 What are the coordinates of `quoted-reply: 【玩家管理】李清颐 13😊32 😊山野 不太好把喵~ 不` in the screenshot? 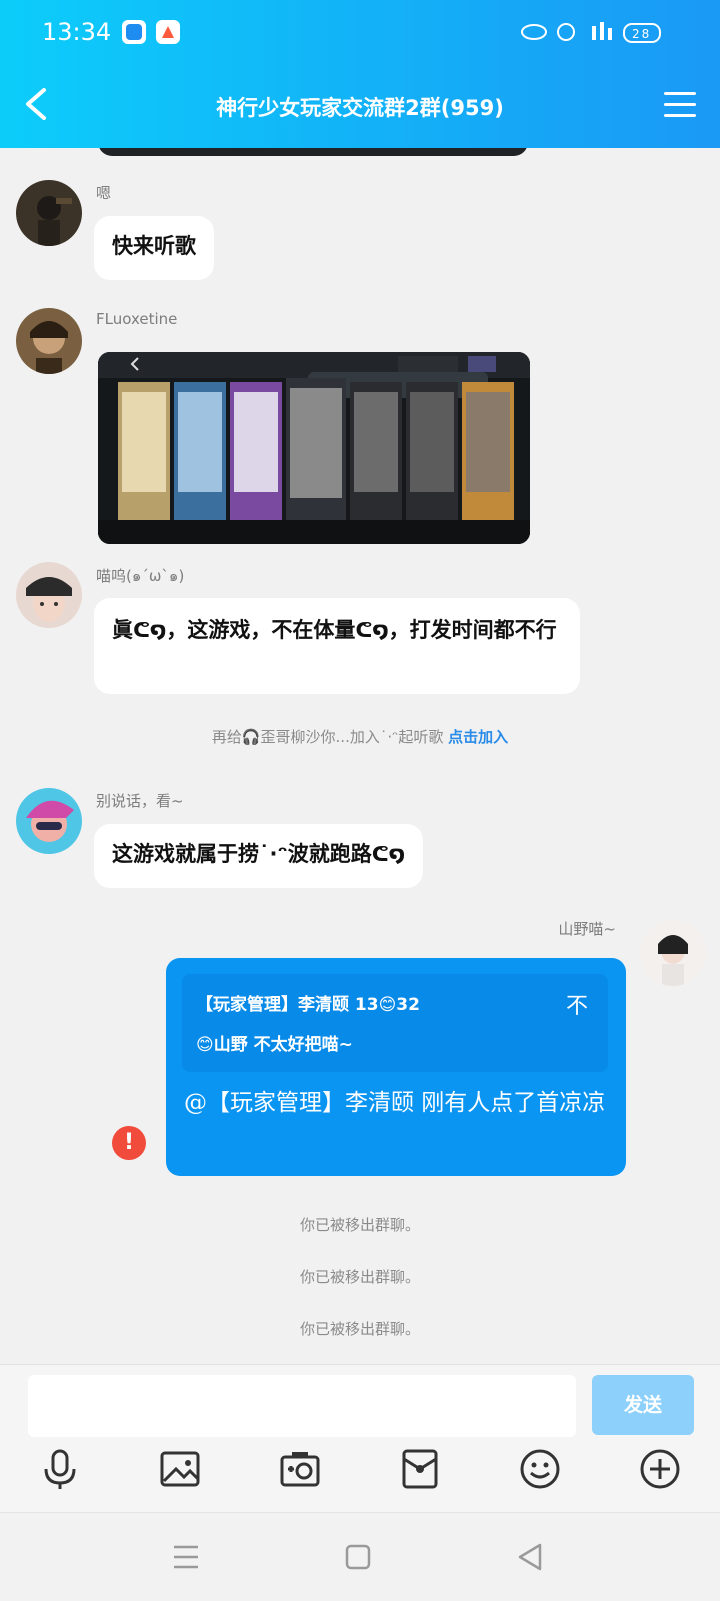 It's located at (395, 1023).